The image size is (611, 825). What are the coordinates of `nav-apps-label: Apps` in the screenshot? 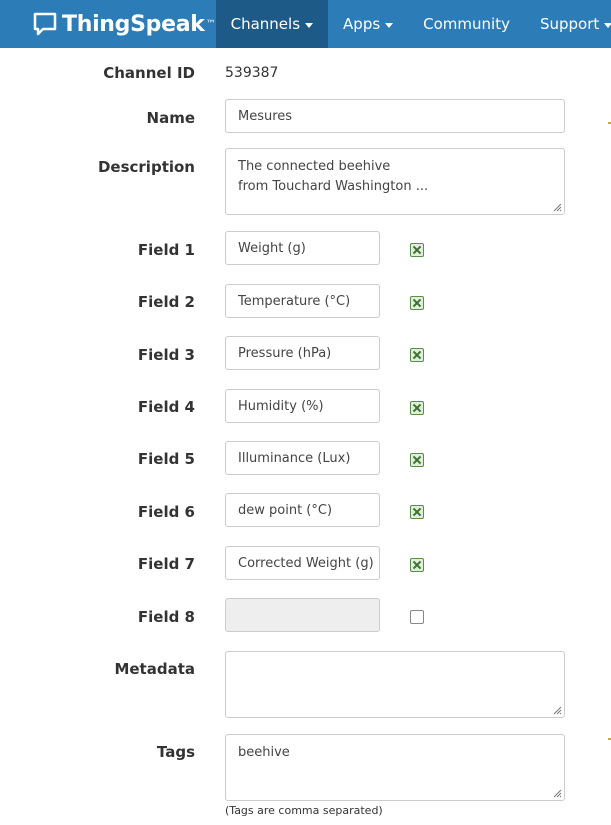 It's located at (362, 24).